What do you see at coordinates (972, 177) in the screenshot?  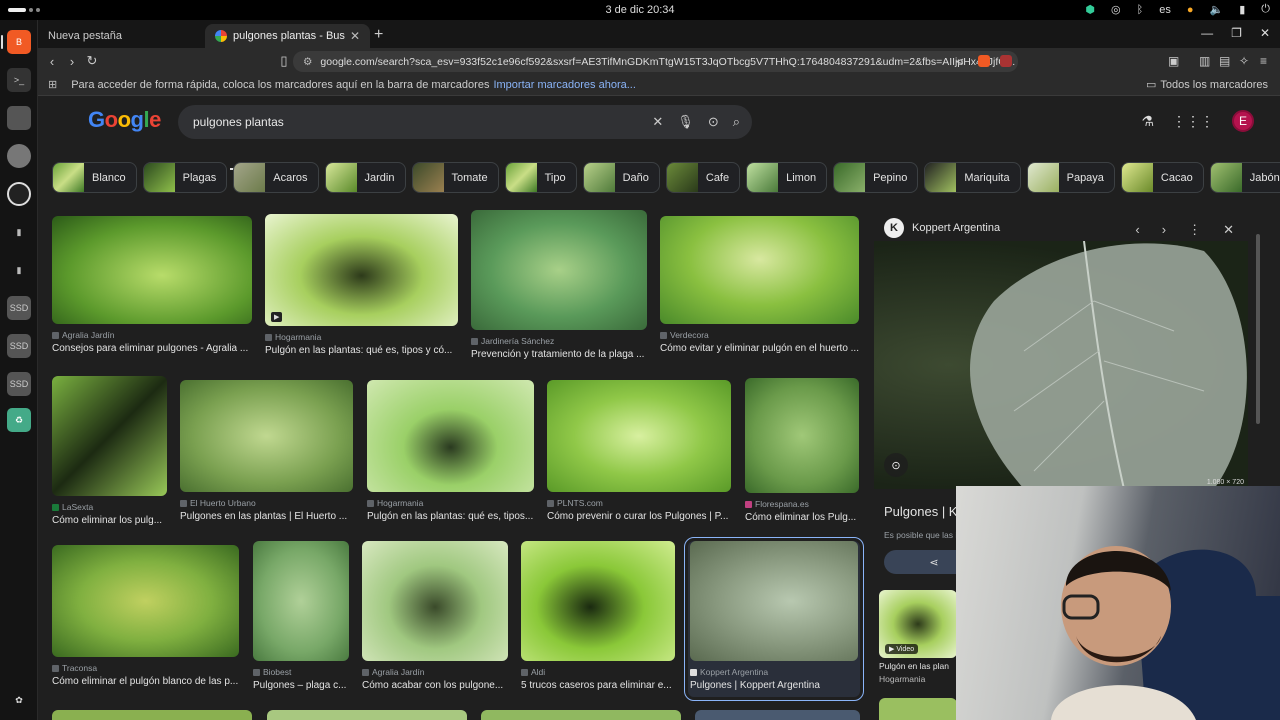 I see `chip-mariquita: Mariquita` at bounding box center [972, 177].